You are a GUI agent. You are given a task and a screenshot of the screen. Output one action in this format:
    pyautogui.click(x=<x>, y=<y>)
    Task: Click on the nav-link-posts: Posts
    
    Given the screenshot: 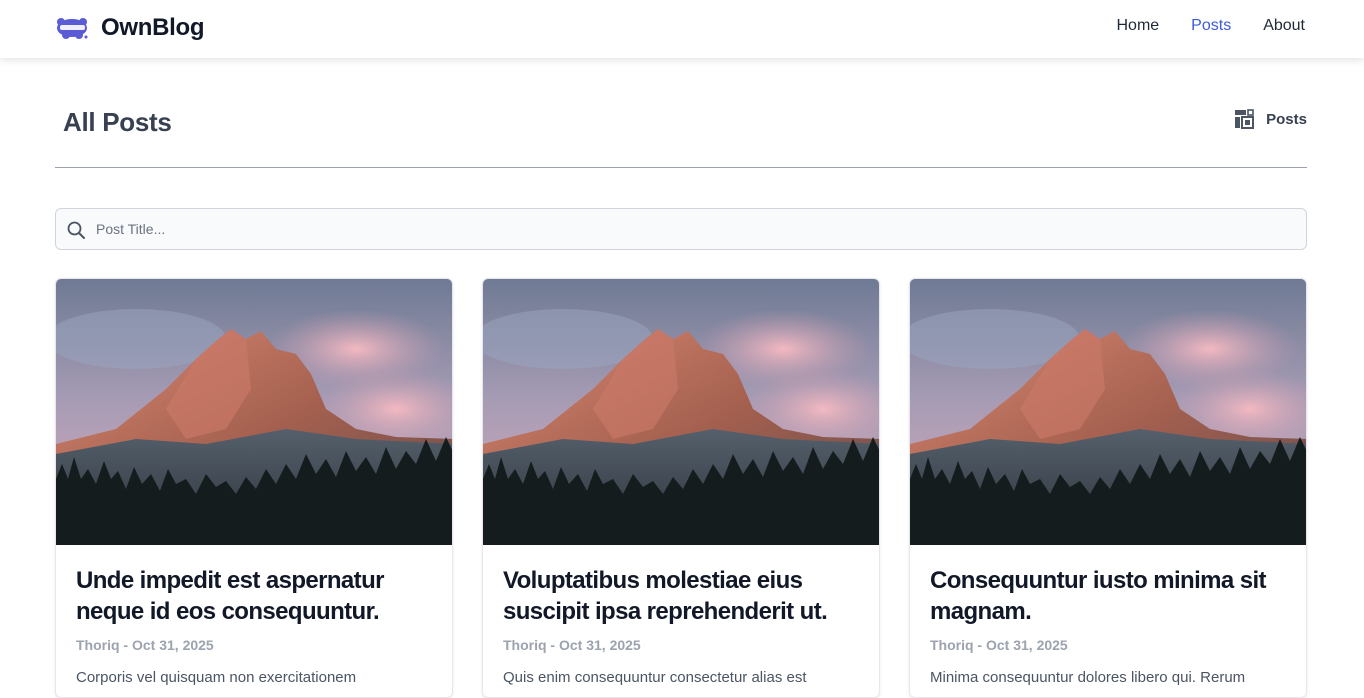 What is the action you would take?
    pyautogui.click(x=1211, y=26)
    